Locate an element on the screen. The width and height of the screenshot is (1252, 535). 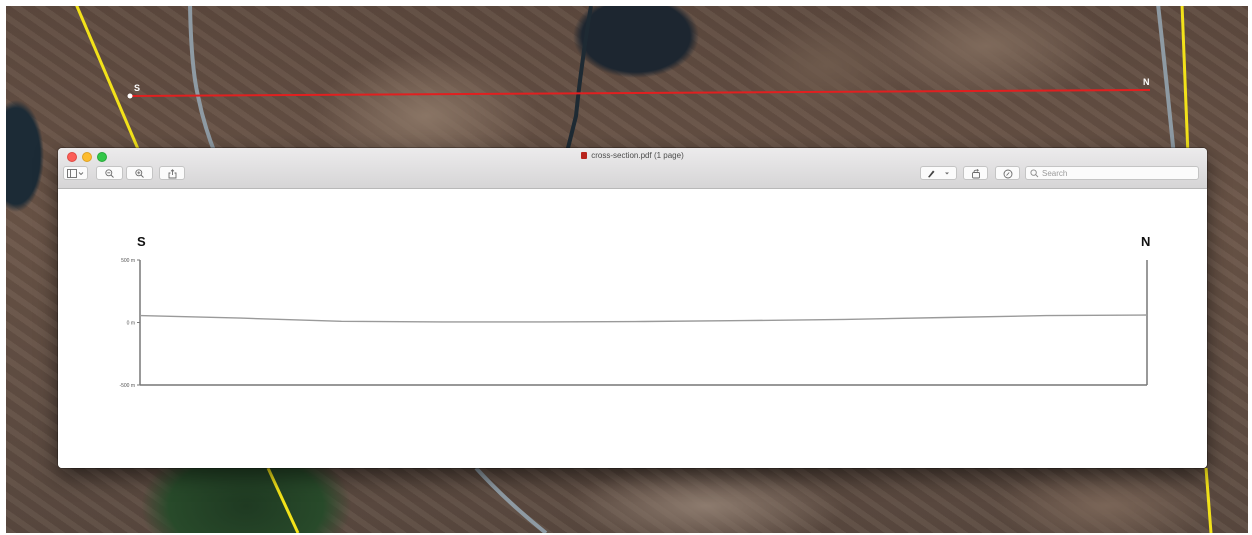
zoom-out-icon is located at coordinates (109, 173).